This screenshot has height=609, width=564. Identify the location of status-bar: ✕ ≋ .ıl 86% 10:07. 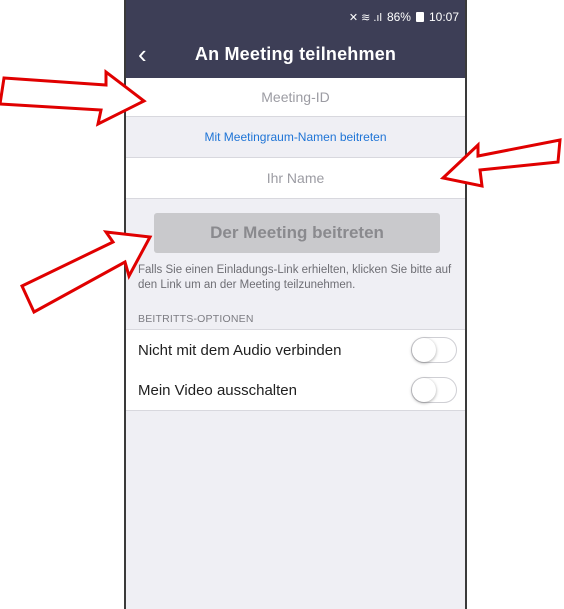
(295, 17).